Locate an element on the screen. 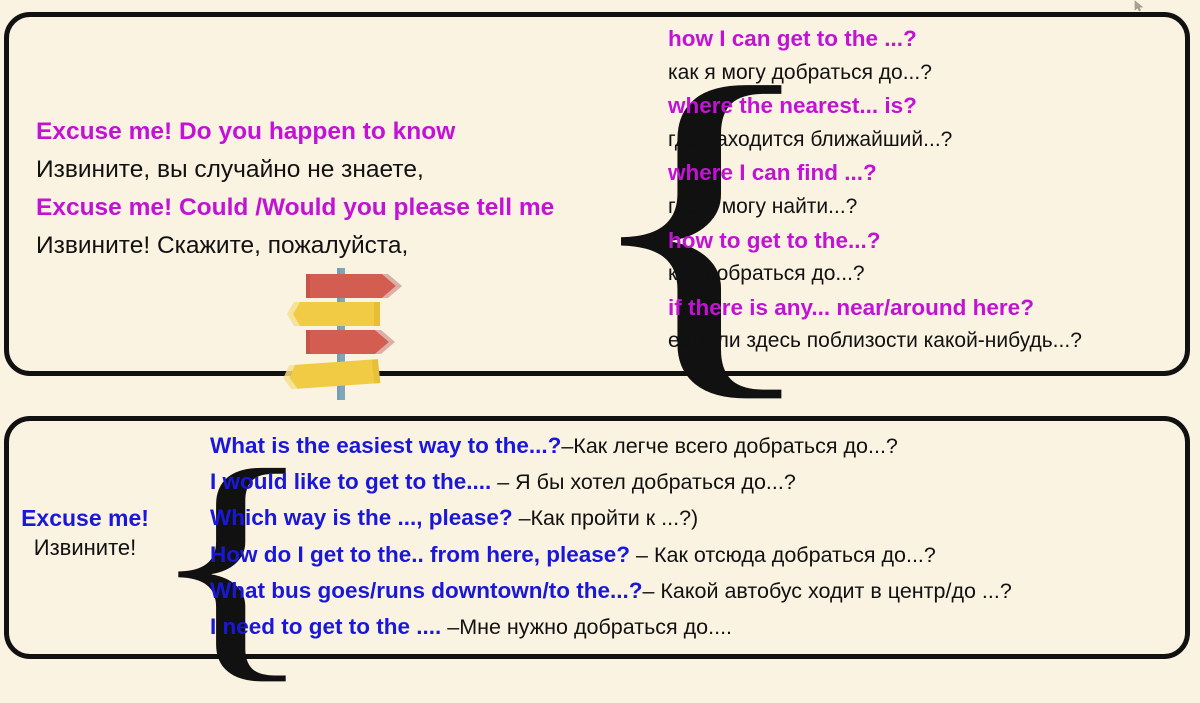 Image resolution: width=1200 pixels, height=703 pixels. bottom-row-4-english: How do I get to the.. from here, please? is located at coordinates (420, 554).